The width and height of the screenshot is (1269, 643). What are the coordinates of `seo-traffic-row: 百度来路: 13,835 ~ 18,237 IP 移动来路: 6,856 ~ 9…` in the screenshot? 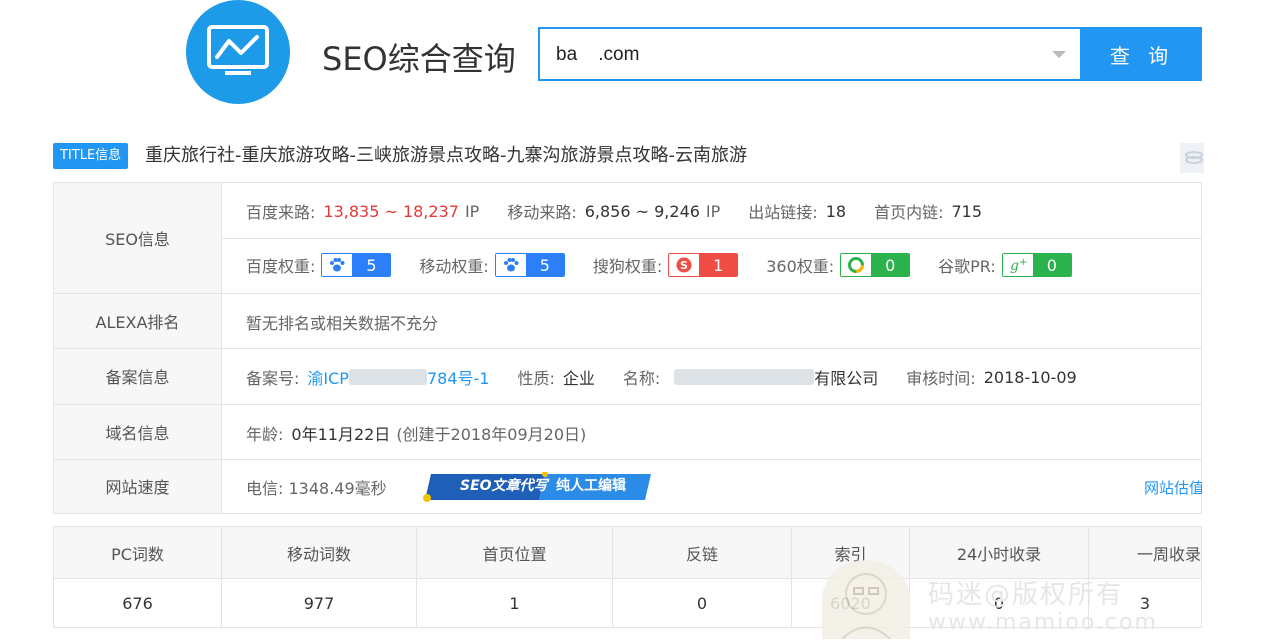 It's located at (614, 211).